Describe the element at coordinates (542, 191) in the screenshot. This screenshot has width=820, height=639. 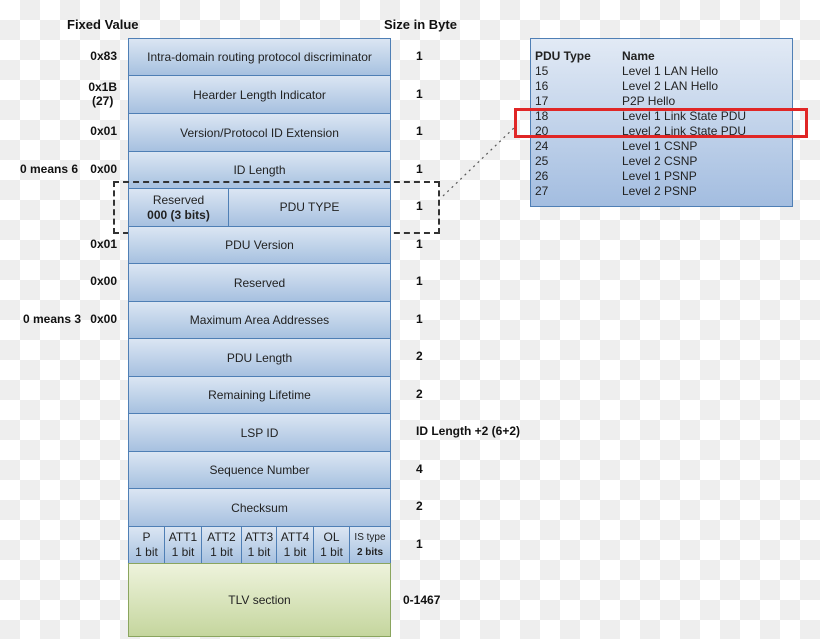
I see `pdu-type-value: 27` at that location.